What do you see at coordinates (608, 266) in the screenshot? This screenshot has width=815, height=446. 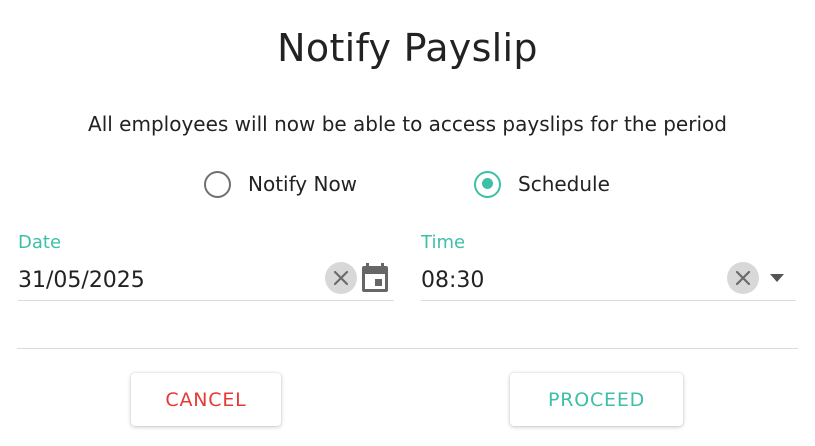 I see `time-field: Time 08:30` at bounding box center [608, 266].